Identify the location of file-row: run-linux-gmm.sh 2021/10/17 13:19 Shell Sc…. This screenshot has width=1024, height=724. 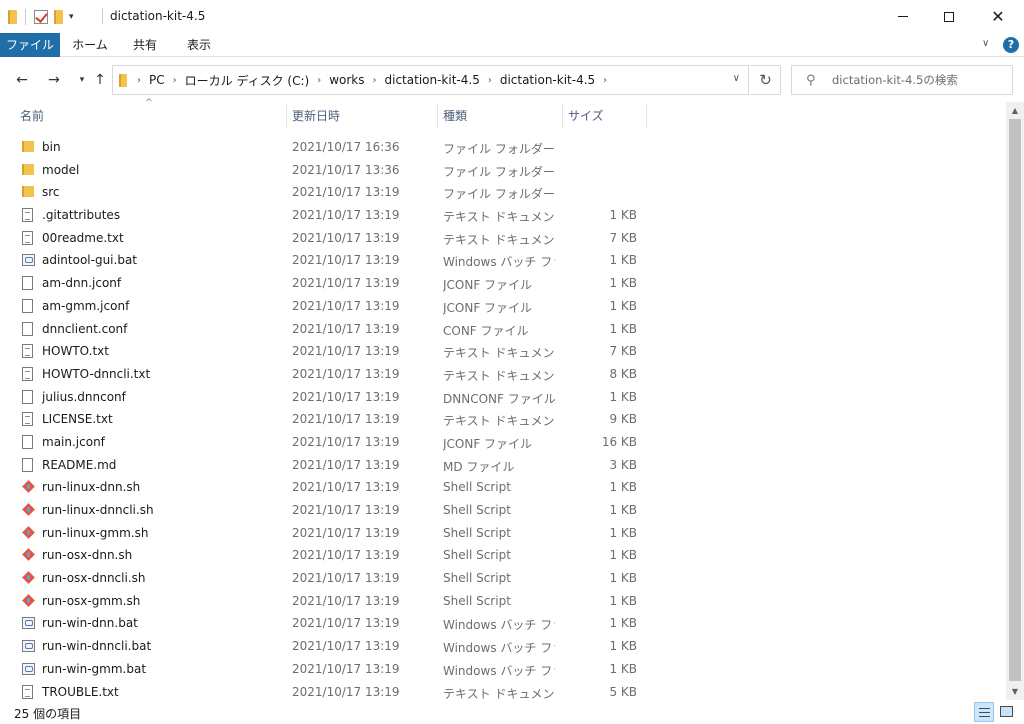
(503, 533).